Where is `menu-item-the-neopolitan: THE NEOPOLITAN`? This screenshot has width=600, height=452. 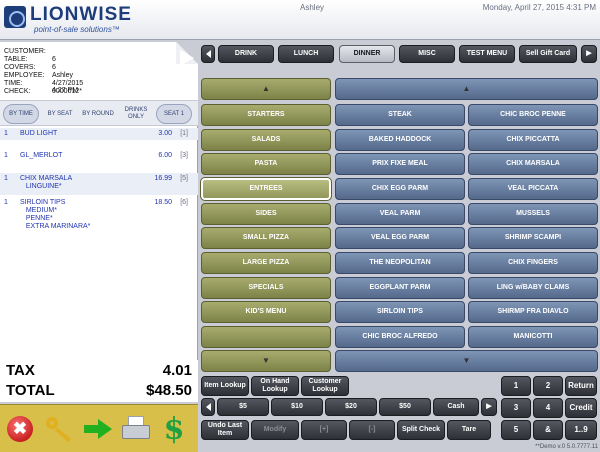 menu-item-the-neopolitan: THE NEOPOLITAN is located at coordinates (400, 263).